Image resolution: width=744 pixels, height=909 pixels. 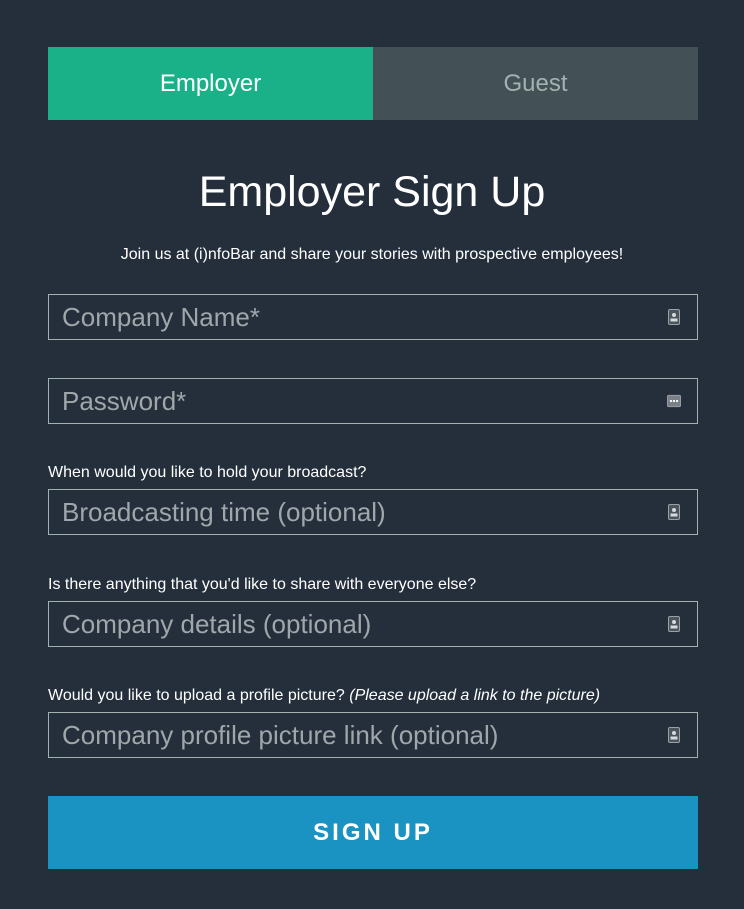 What do you see at coordinates (358, 317) in the screenshot?
I see `company-name-input` at bounding box center [358, 317].